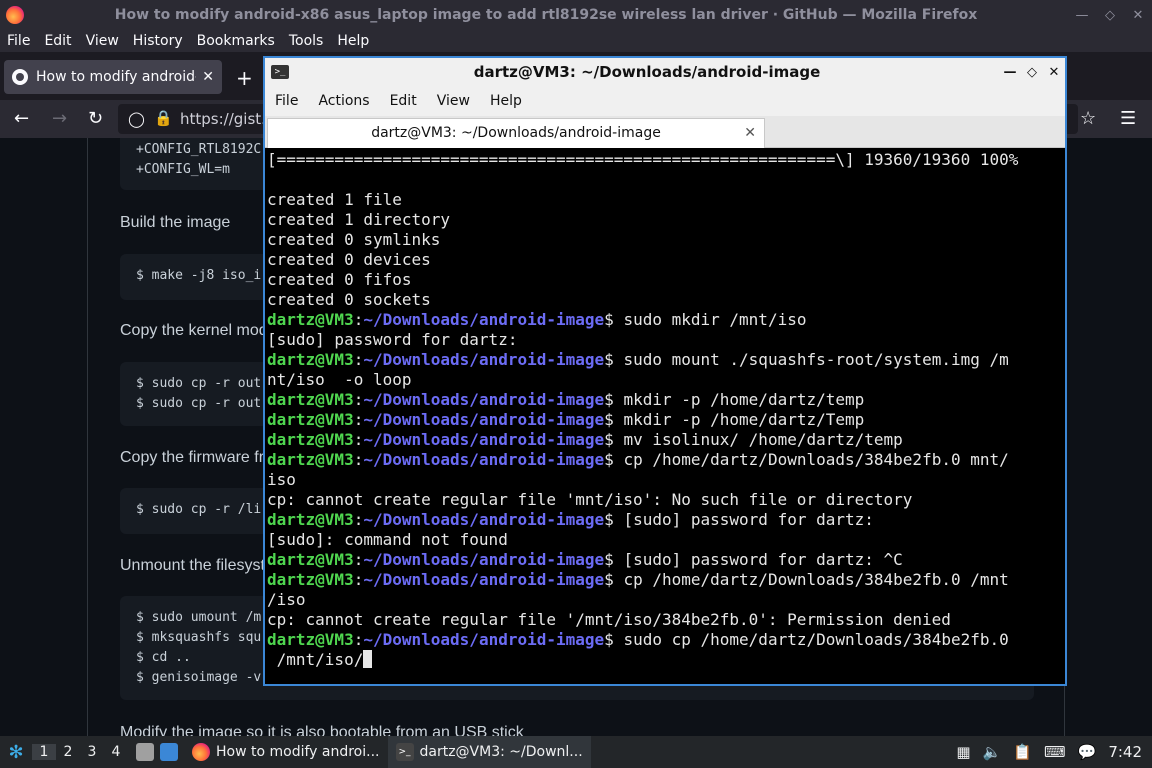 The width and height of the screenshot is (1152, 768). I want to click on keyboard-icon: ⌨, so click(1055, 752).